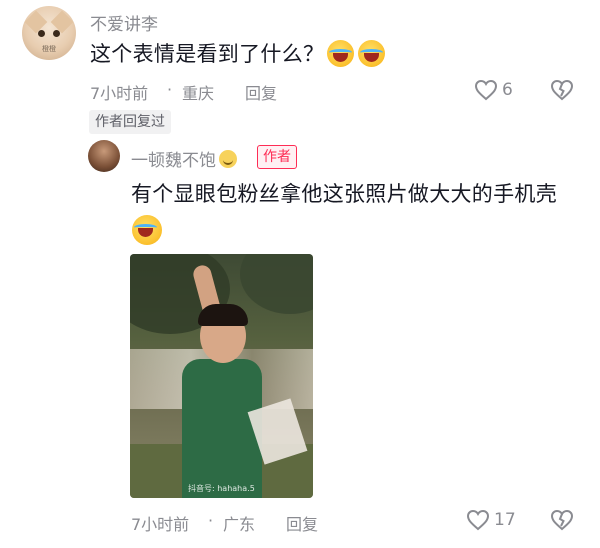 This screenshot has height=548, width=600. I want to click on reply-location: 广东, so click(239, 524).